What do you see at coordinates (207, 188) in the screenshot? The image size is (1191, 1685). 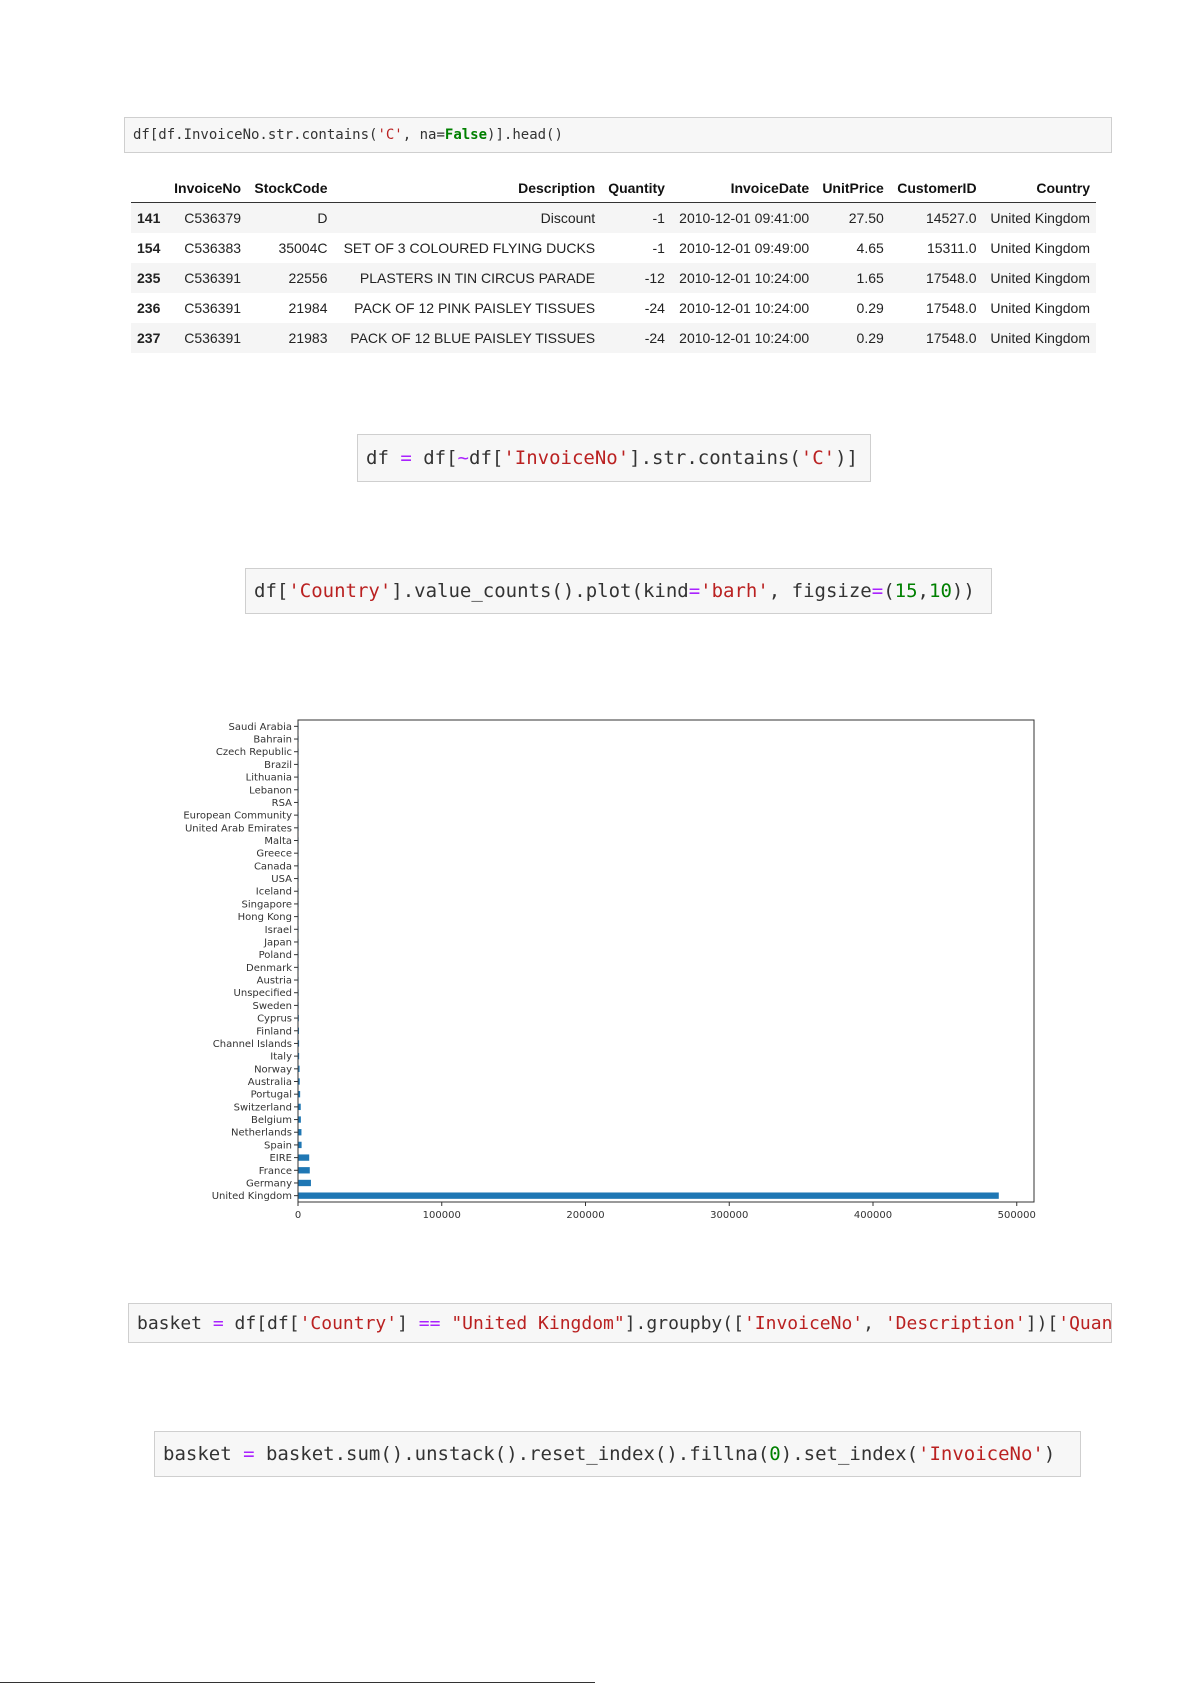 I see `column-header: InvoiceNo` at bounding box center [207, 188].